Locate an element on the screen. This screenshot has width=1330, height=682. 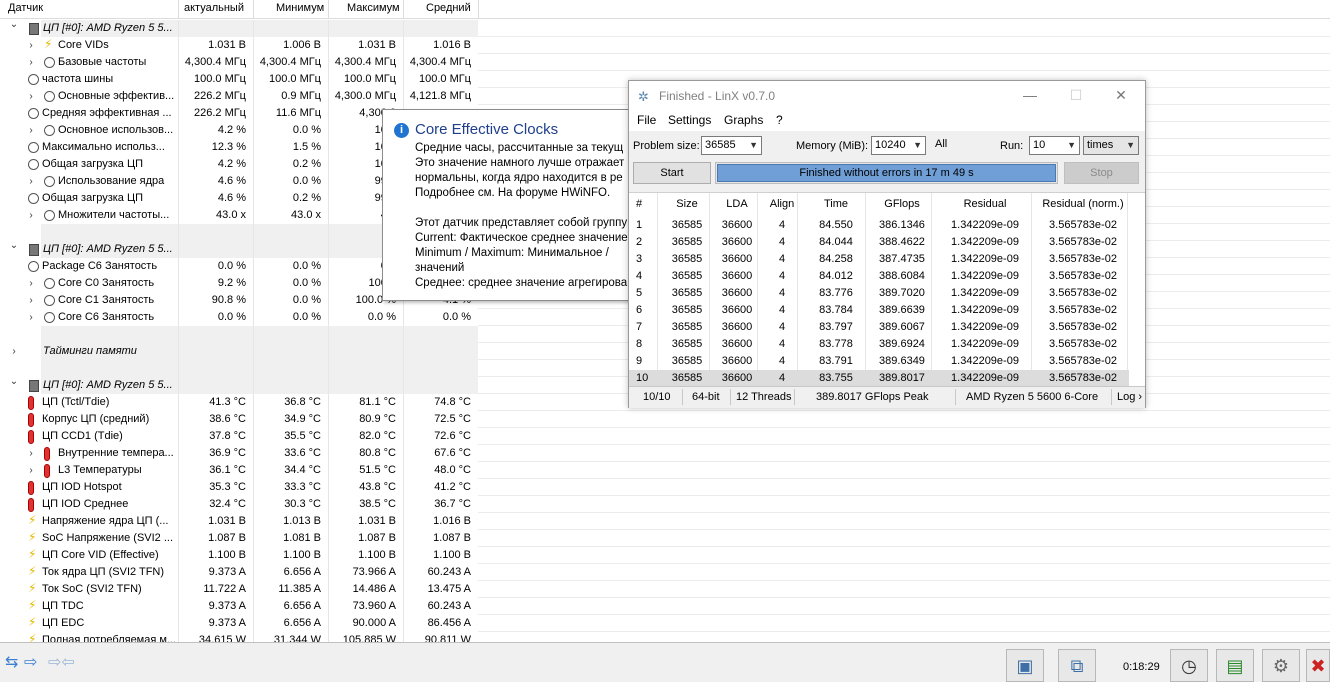
grid-line is located at coordinates (904, 495).